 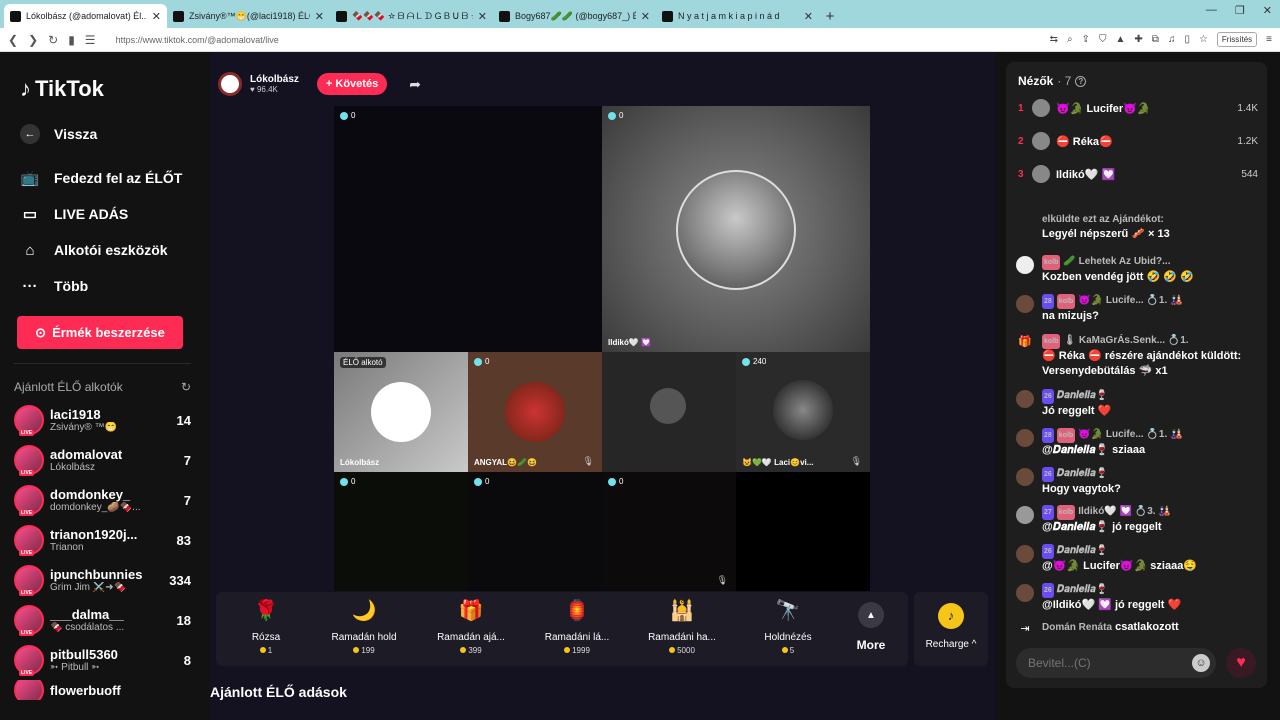 What do you see at coordinates (102, 420) in the screenshot?
I see `creator-item: LIVE laci1918 Zsivány® ™😁 14` at bounding box center [102, 420].